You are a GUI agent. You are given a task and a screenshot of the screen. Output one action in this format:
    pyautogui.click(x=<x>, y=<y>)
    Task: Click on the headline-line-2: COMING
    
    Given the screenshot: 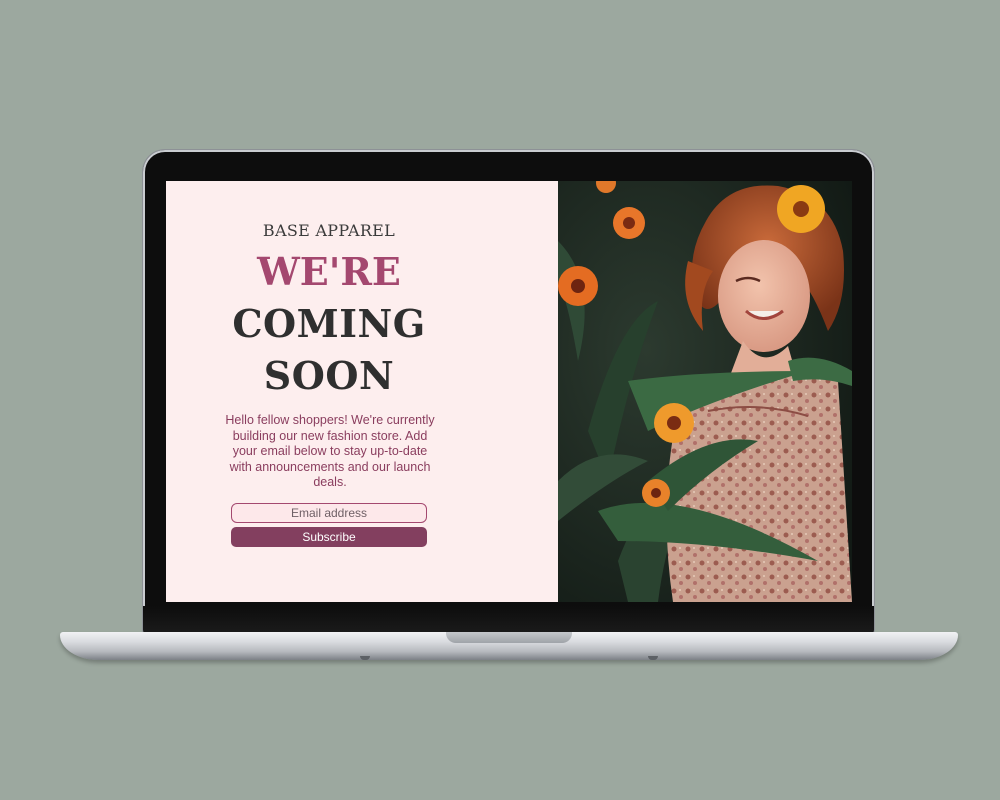 What is the action you would take?
    pyautogui.click(x=329, y=323)
    